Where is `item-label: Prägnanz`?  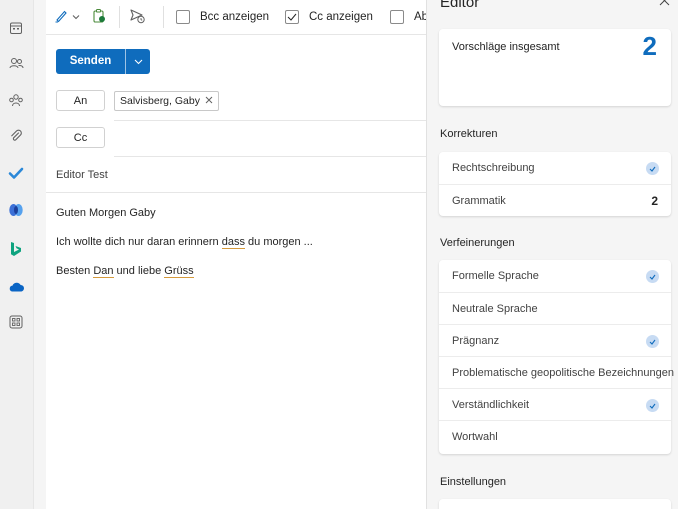 item-label: Prägnanz is located at coordinates (476, 341).